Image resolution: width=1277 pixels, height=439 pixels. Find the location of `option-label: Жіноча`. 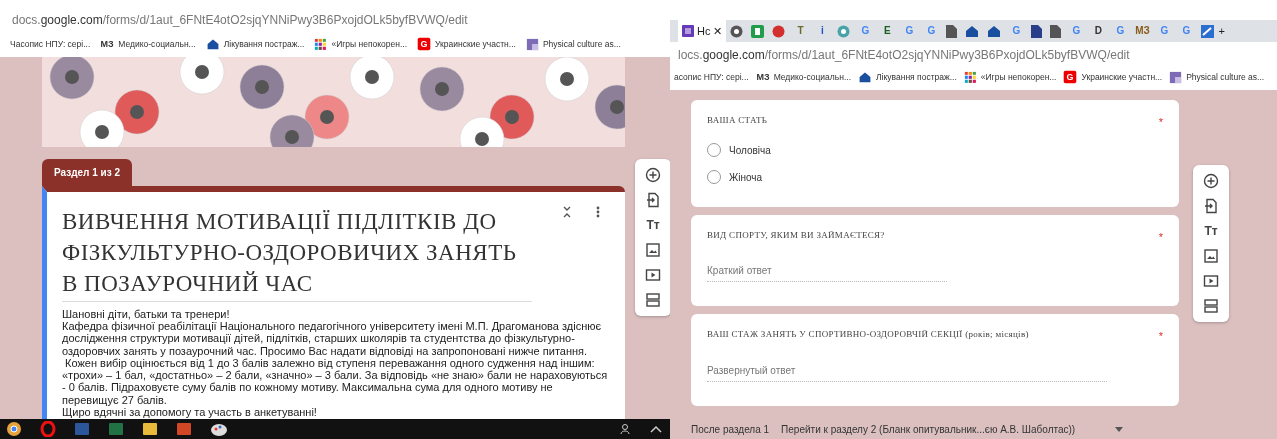

option-label: Жіноча is located at coordinates (746, 177).